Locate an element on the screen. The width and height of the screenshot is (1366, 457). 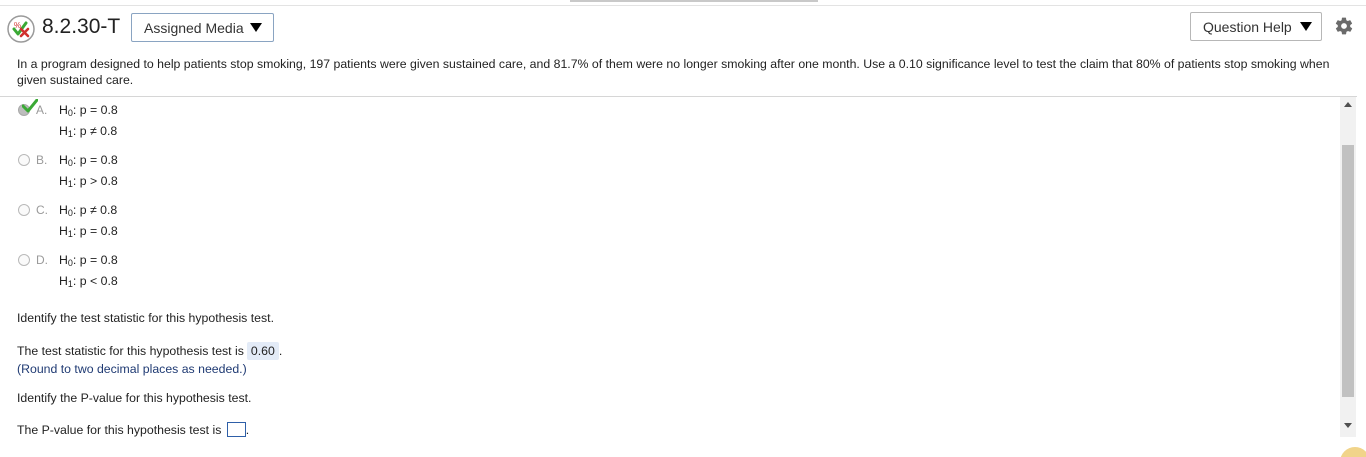
null-hypothesis: H0: p ≠ 0.8 is located at coordinates (88, 210).